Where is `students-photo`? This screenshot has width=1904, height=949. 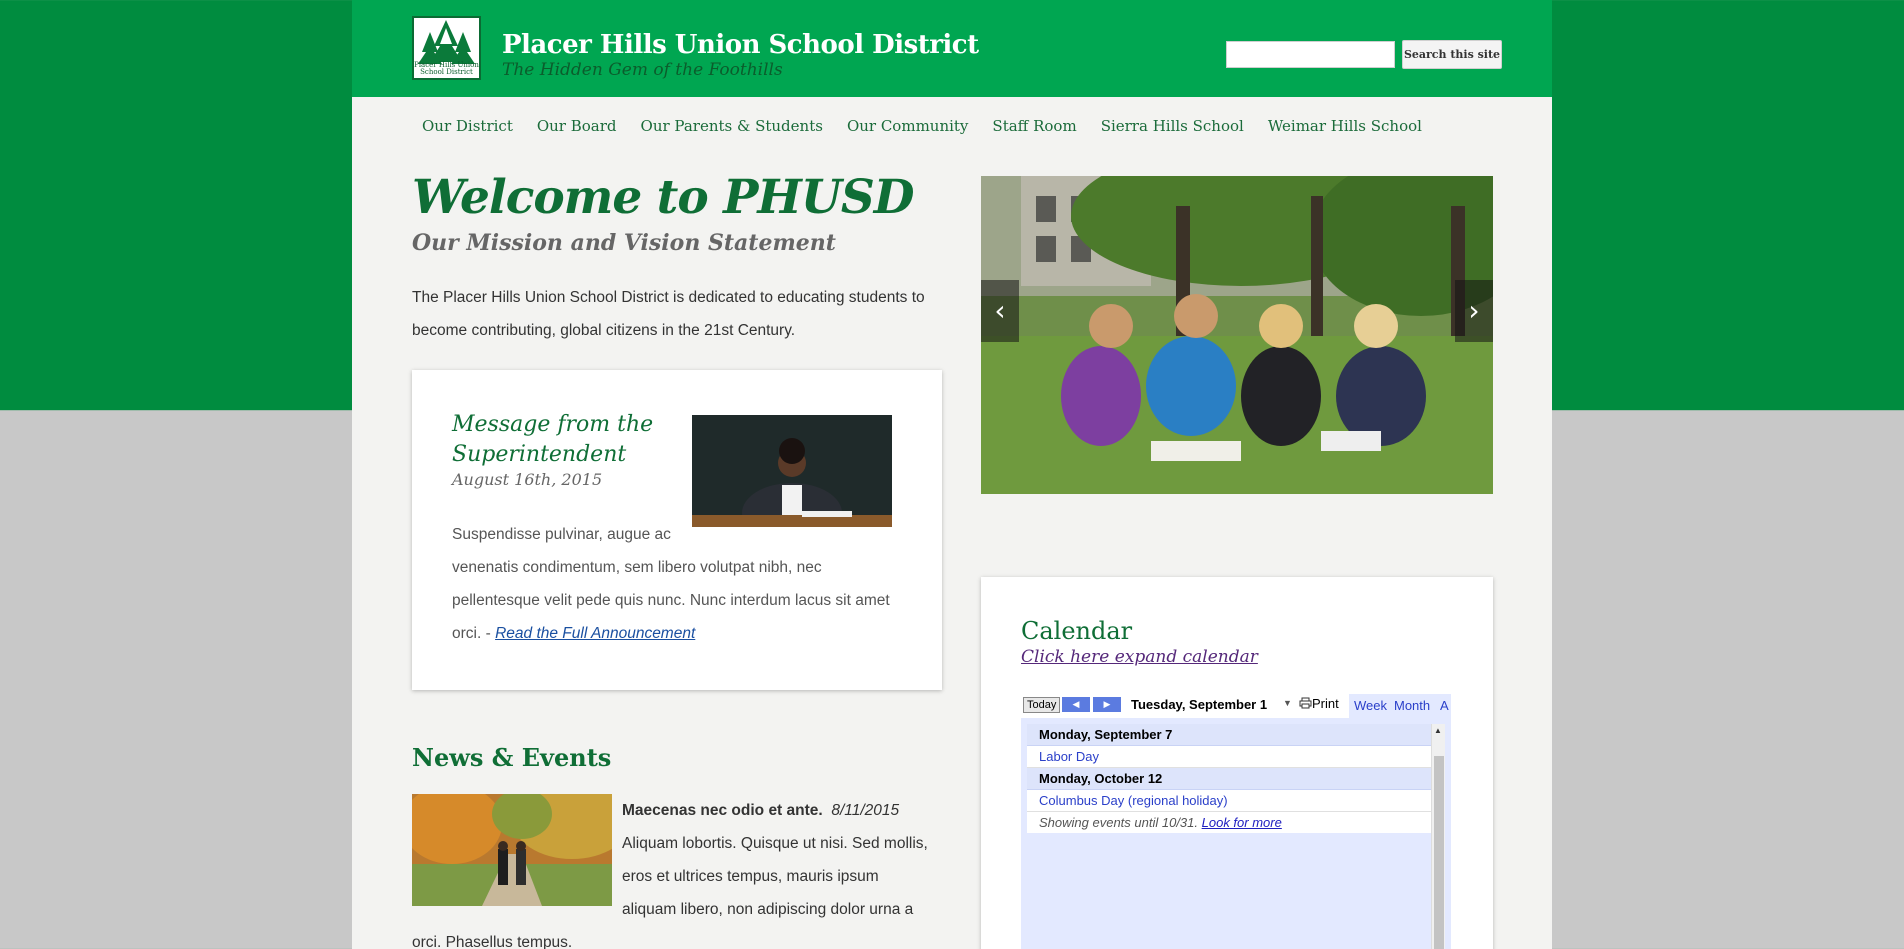 students-photo is located at coordinates (1237, 335).